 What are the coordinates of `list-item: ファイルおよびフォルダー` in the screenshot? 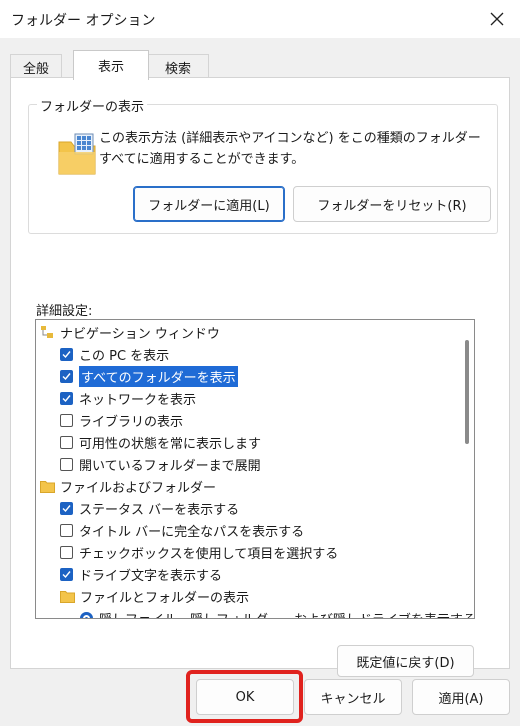 It's located at (128, 486).